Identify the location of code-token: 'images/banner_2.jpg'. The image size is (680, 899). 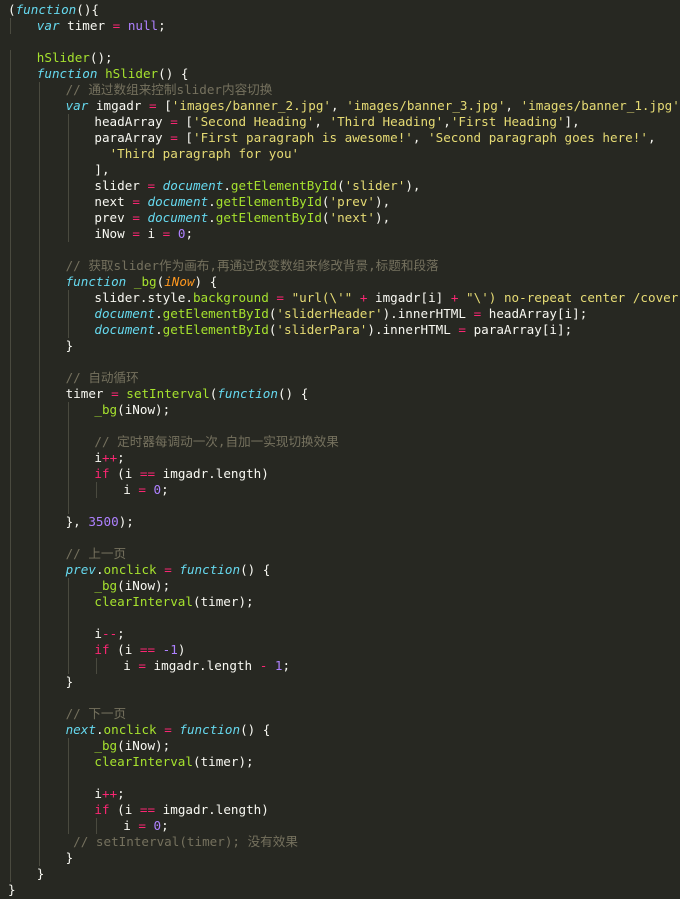
(251, 105).